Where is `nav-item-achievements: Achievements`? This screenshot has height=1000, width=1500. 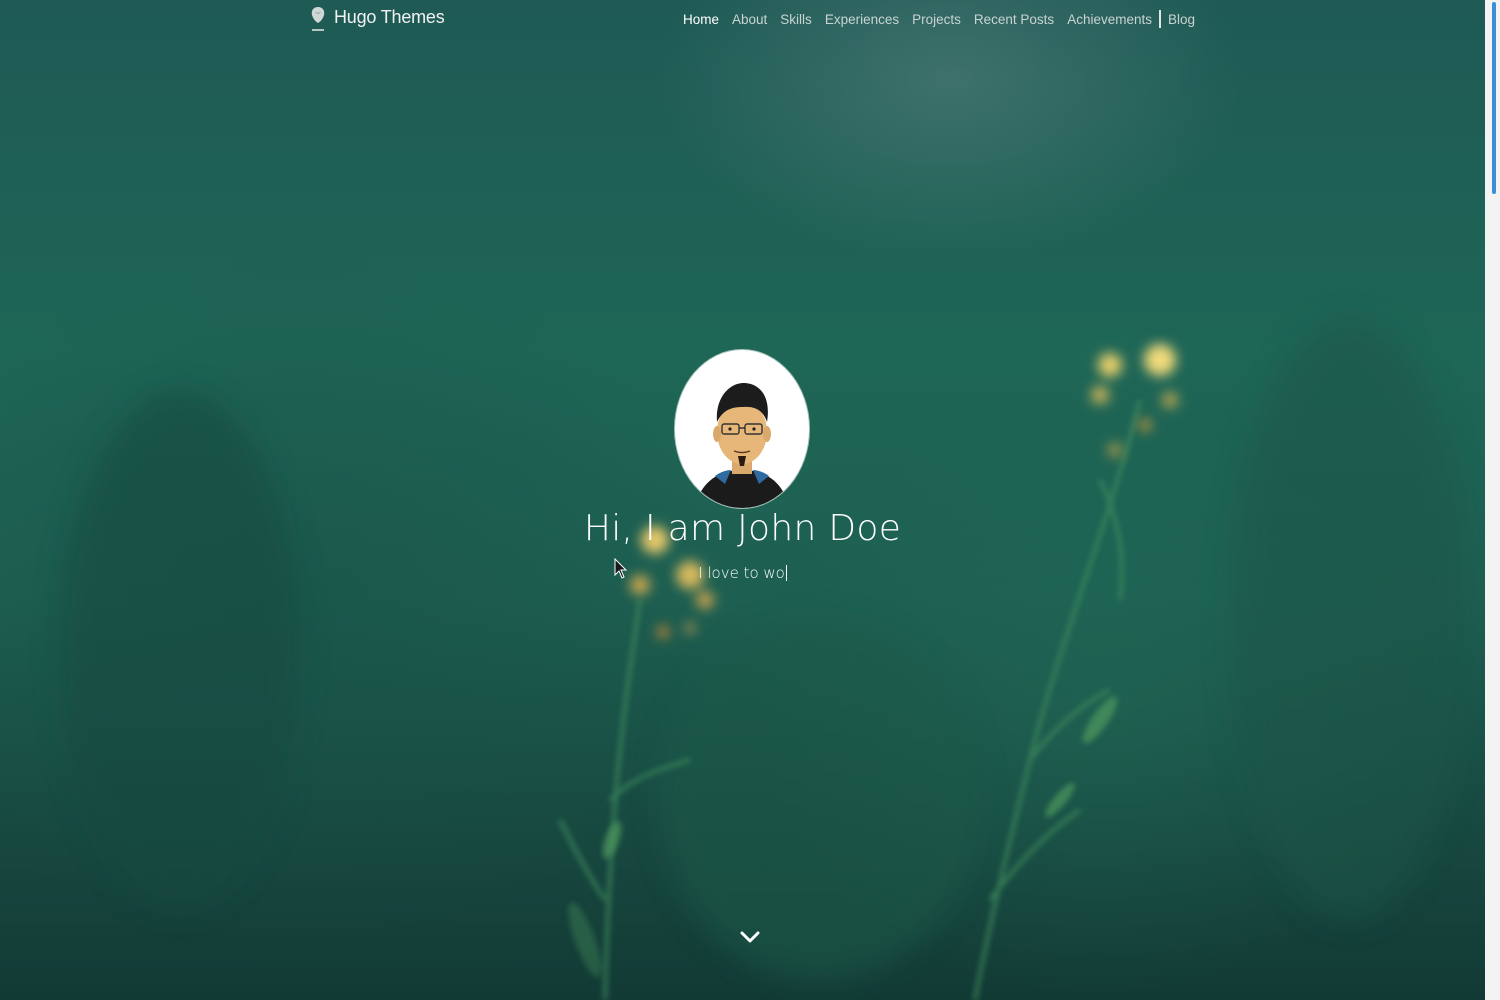 nav-item-achievements: Achievements is located at coordinates (1109, 19).